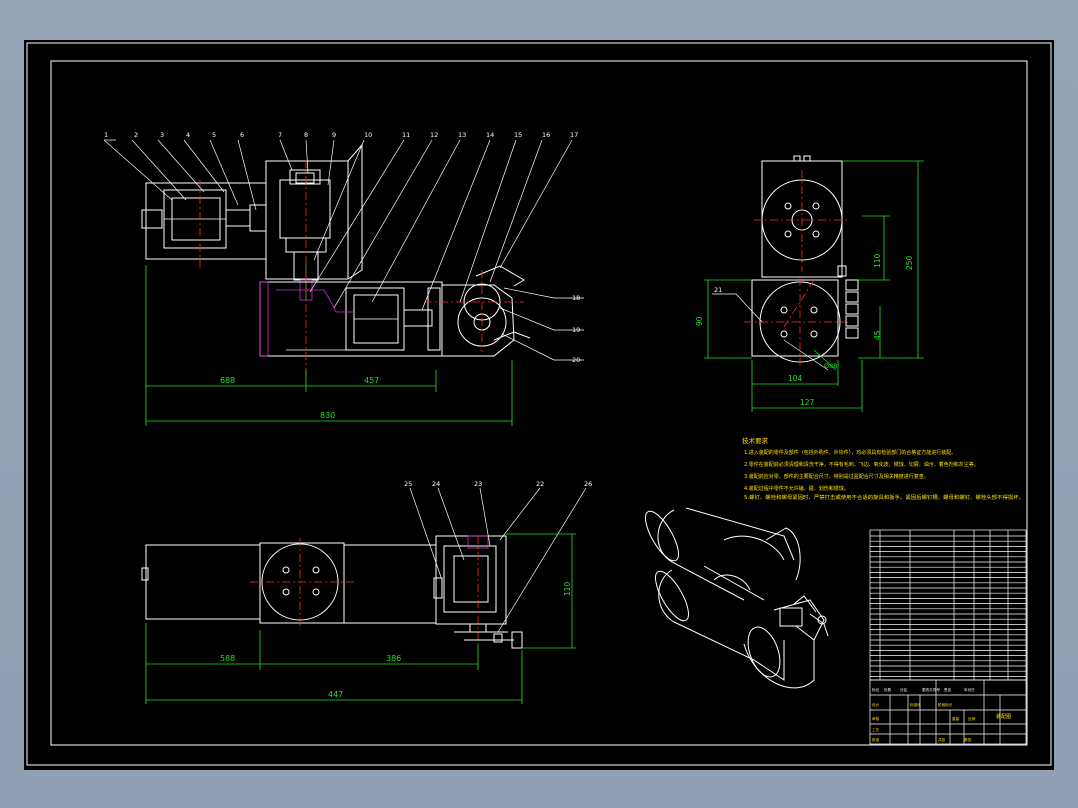 This screenshot has height=808, width=1078. I want to click on dim-top-height: 110, so click(567, 588).